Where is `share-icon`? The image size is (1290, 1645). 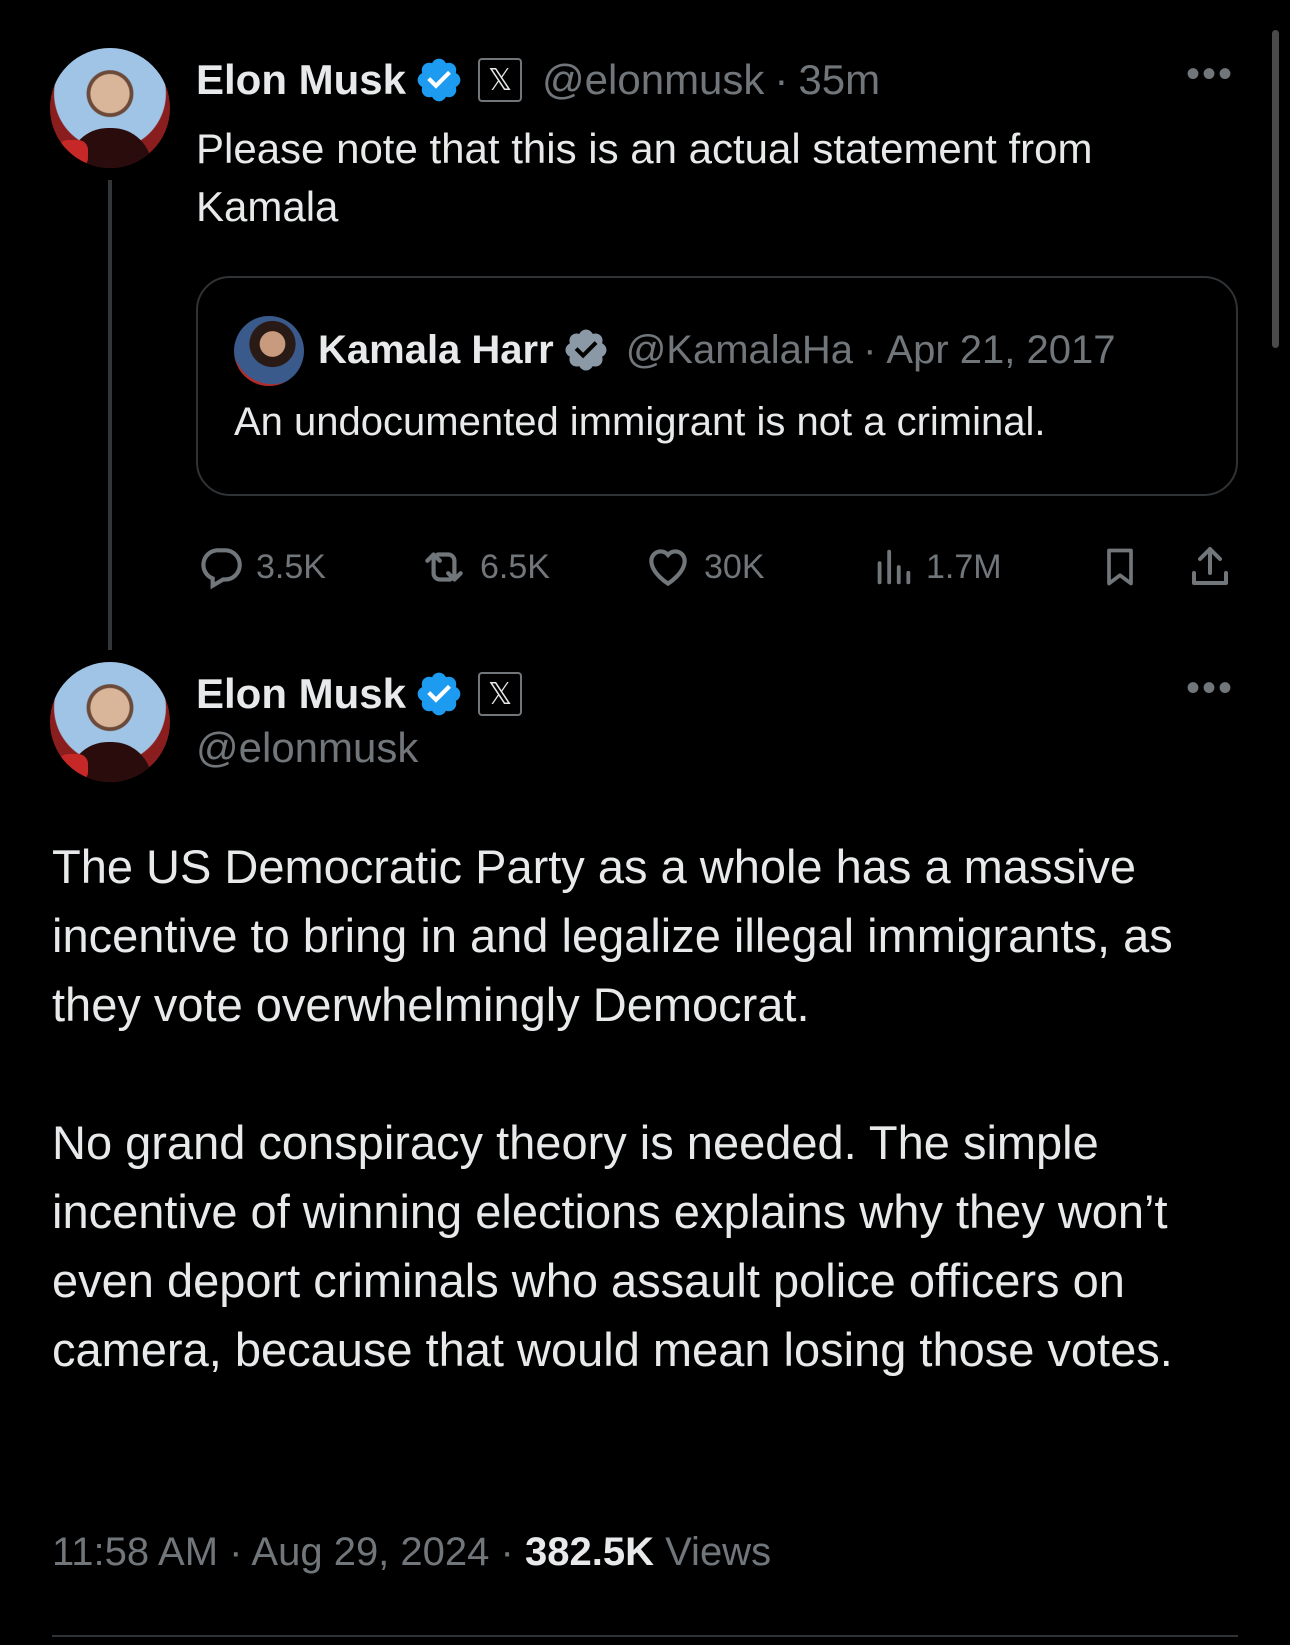 share-icon is located at coordinates (1210, 567).